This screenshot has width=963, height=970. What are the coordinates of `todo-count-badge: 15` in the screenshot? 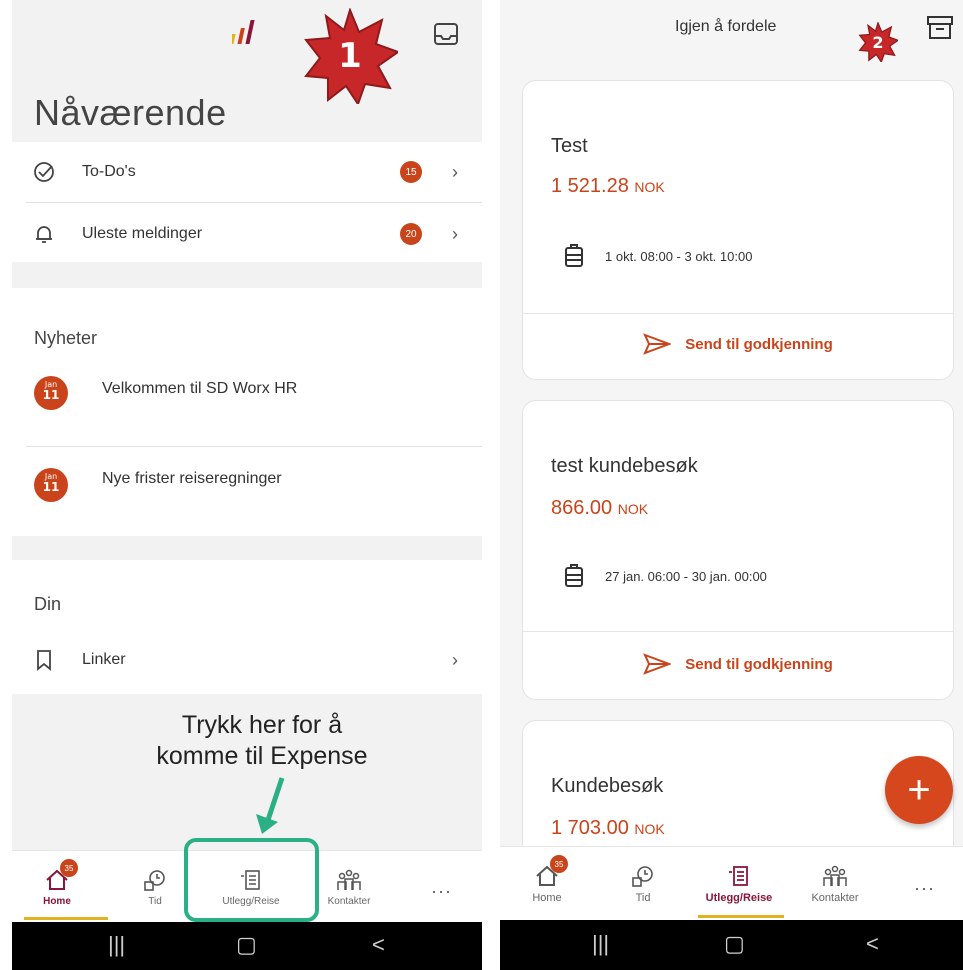 It's located at (411, 172).